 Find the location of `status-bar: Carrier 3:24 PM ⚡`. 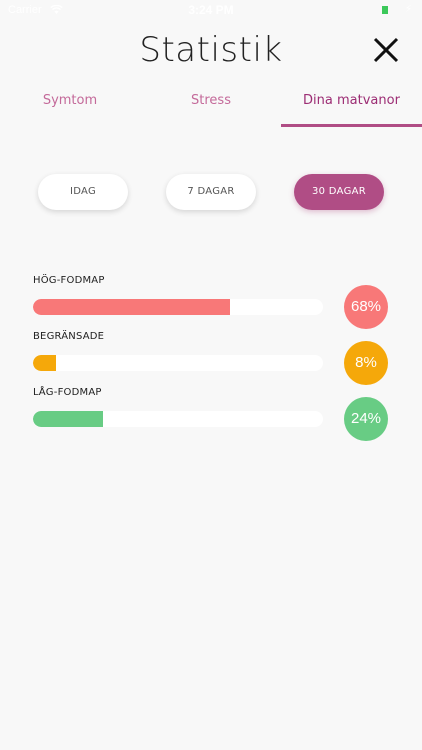

status-bar: Carrier 3:24 PM ⚡ is located at coordinates (211, 11).